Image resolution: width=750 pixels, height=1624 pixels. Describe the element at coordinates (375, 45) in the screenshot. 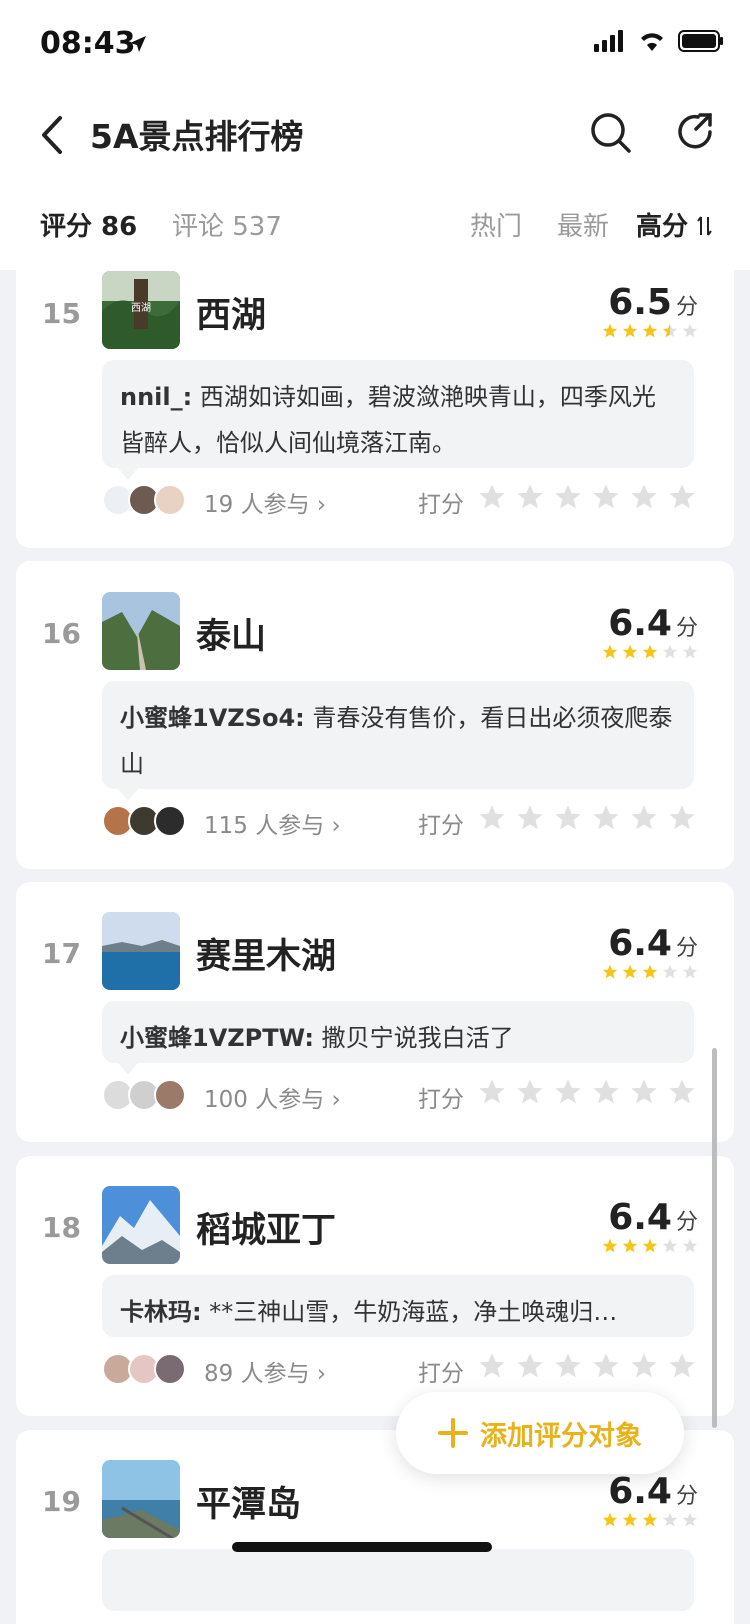

I see `status-bar: 08:43` at that location.